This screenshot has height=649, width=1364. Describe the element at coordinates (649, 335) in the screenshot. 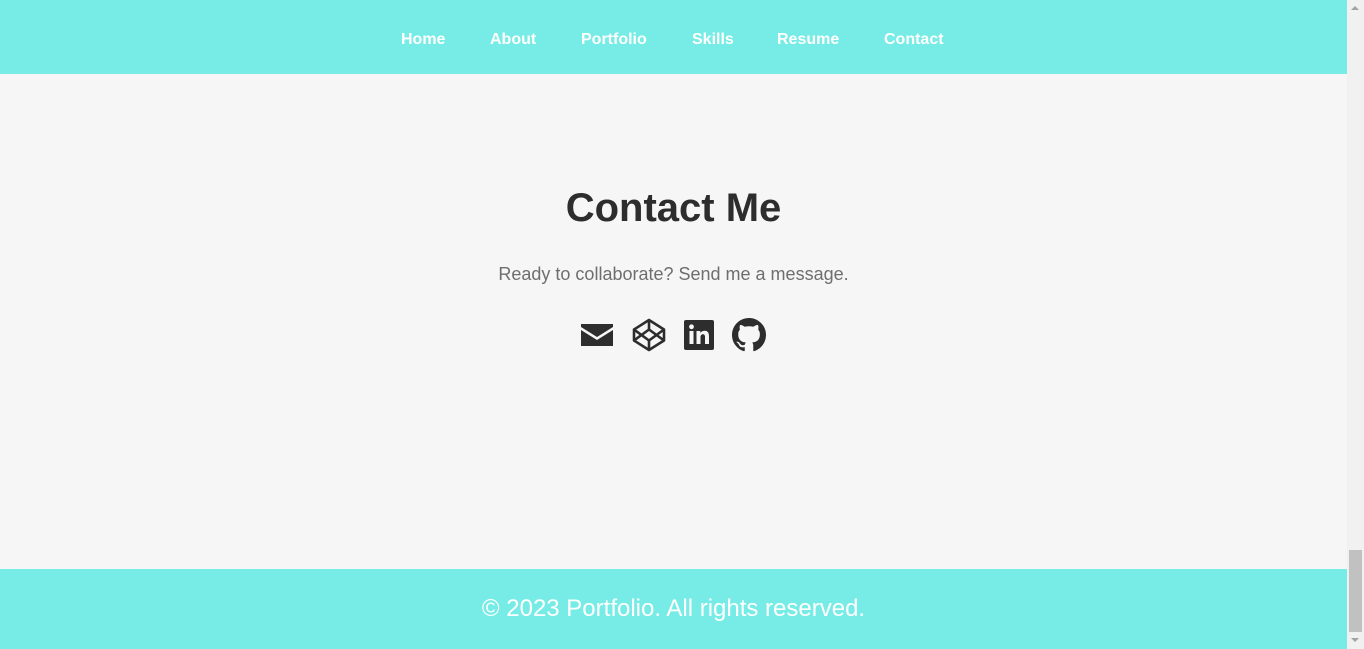

I see `codepen-icon` at that location.